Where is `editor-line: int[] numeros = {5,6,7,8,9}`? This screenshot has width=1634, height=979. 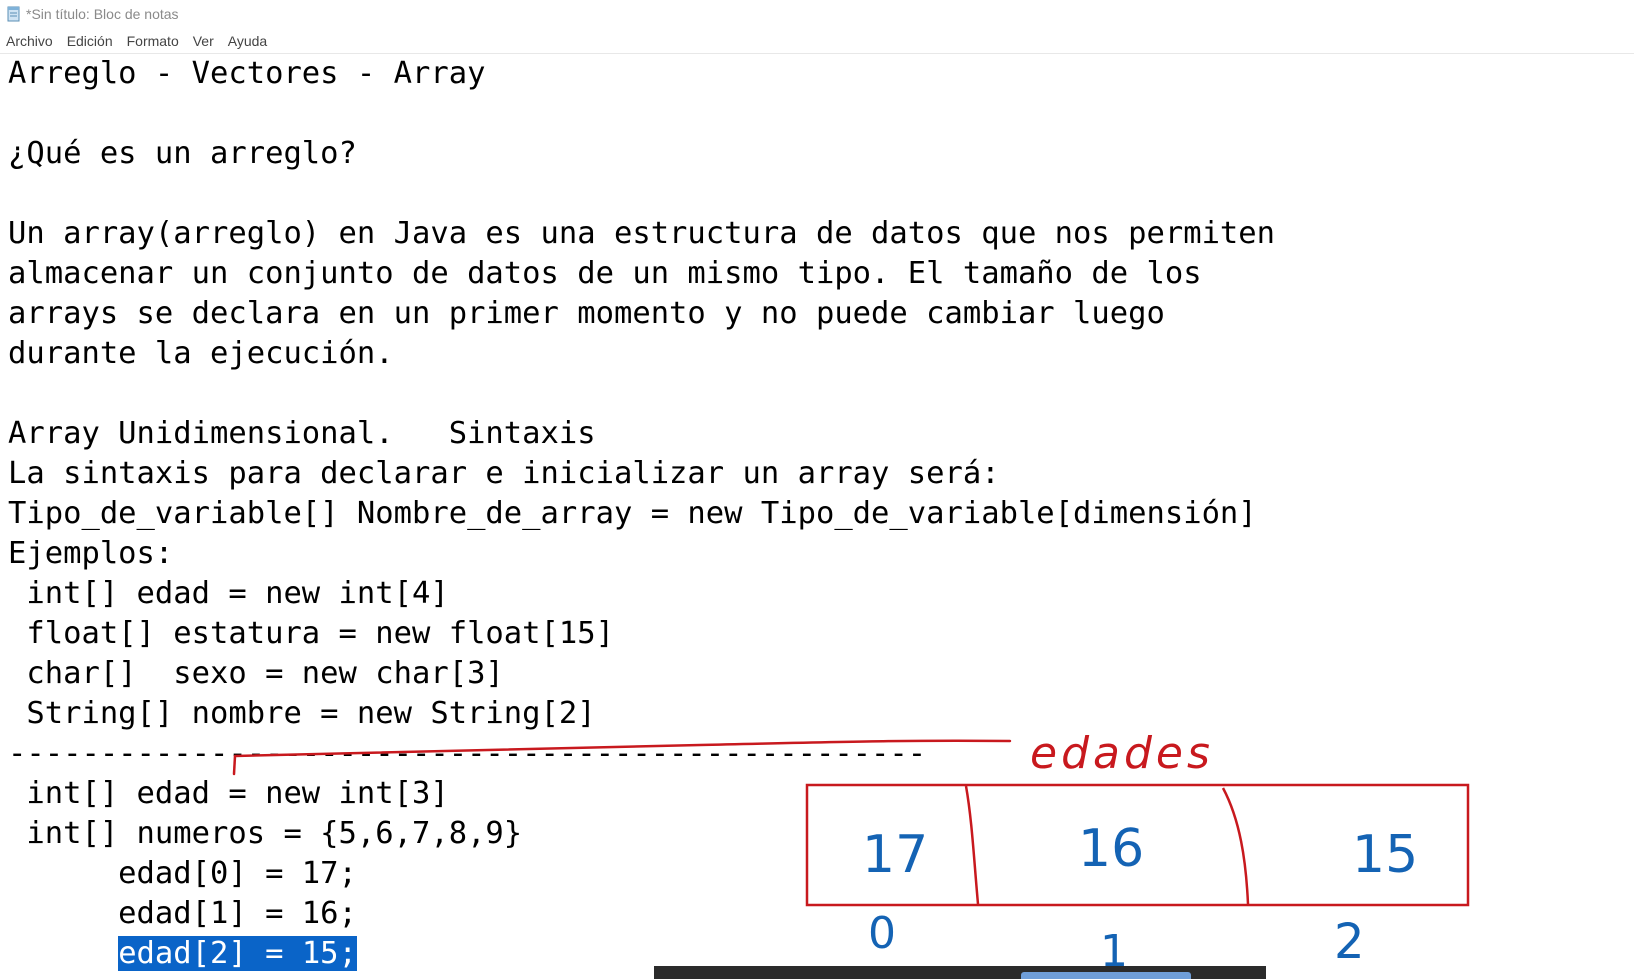 editor-line: int[] numeros = {5,6,7,8,9} is located at coordinates (265, 834).